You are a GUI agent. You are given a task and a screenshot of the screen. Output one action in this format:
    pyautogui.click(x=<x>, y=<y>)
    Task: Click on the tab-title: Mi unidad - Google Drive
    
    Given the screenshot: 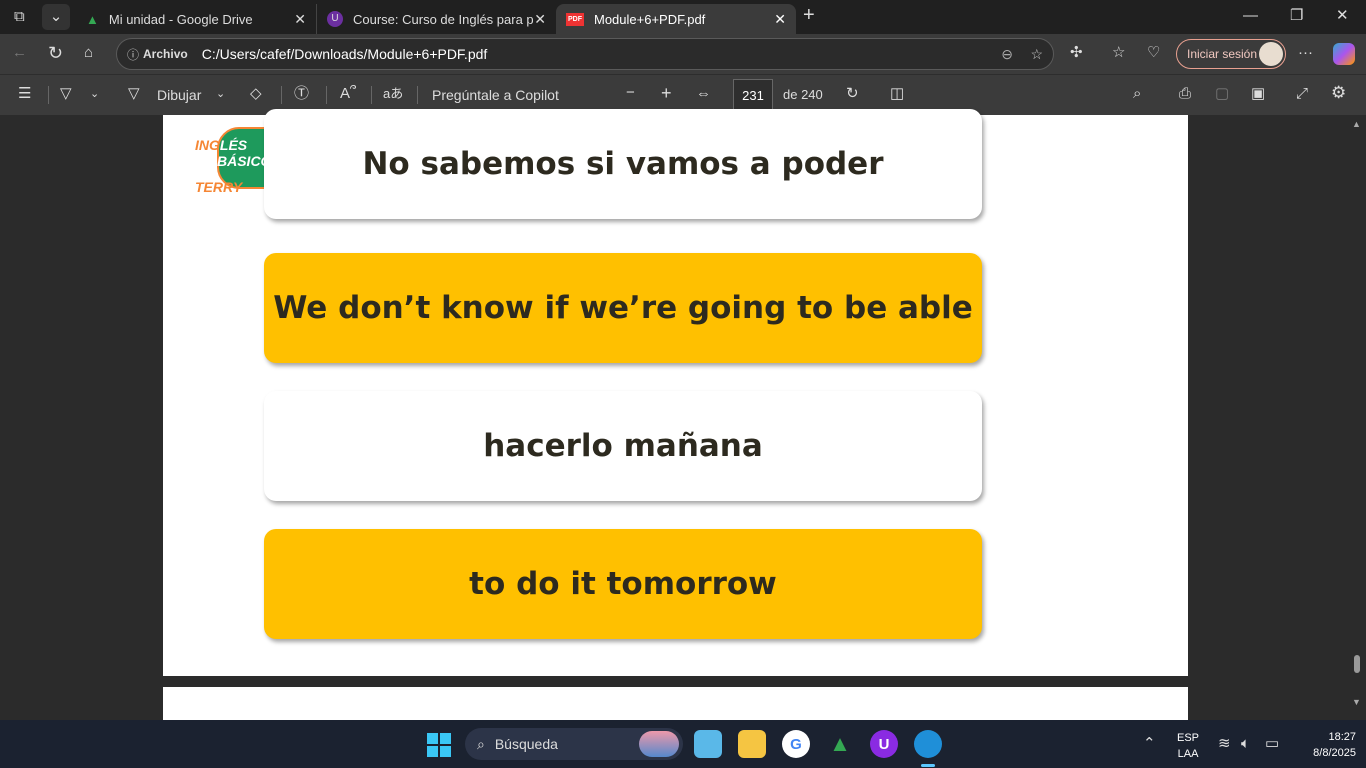 What is the action you would take?
    pyautogui.click(x=180, y=19)
    